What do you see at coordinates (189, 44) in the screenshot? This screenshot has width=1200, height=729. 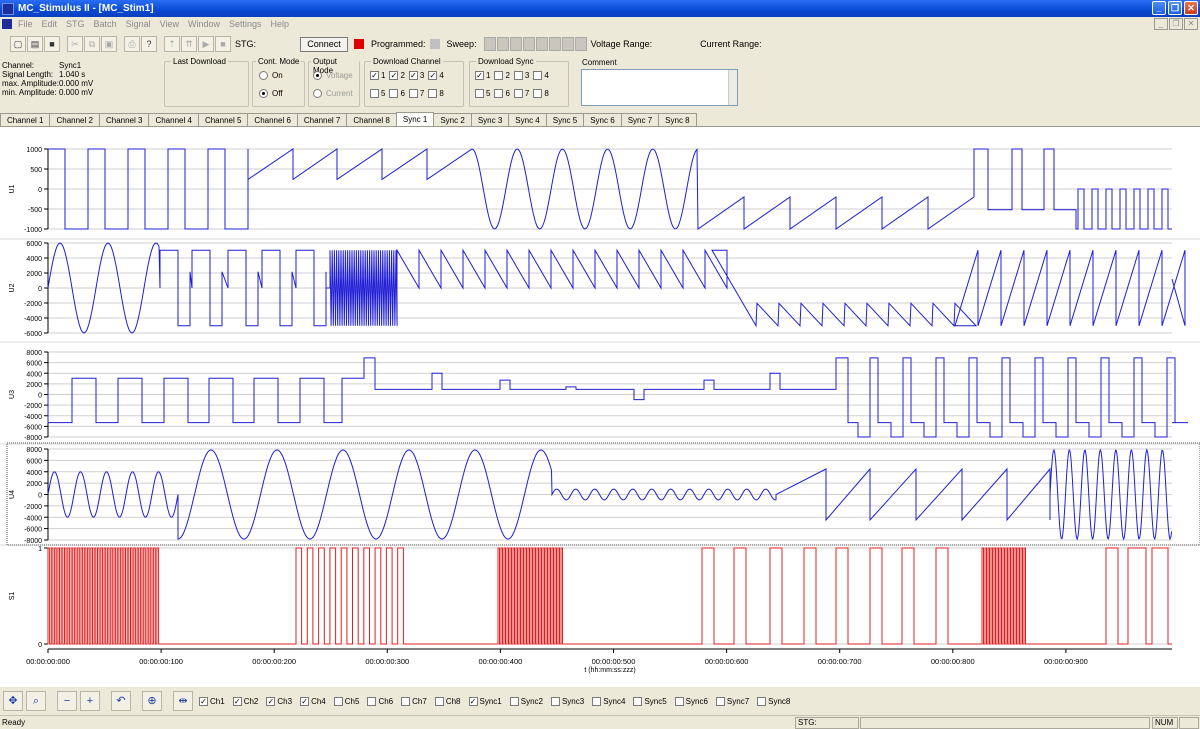 I see `download-all-icon: ⇈` at bounding box center [189, 44].